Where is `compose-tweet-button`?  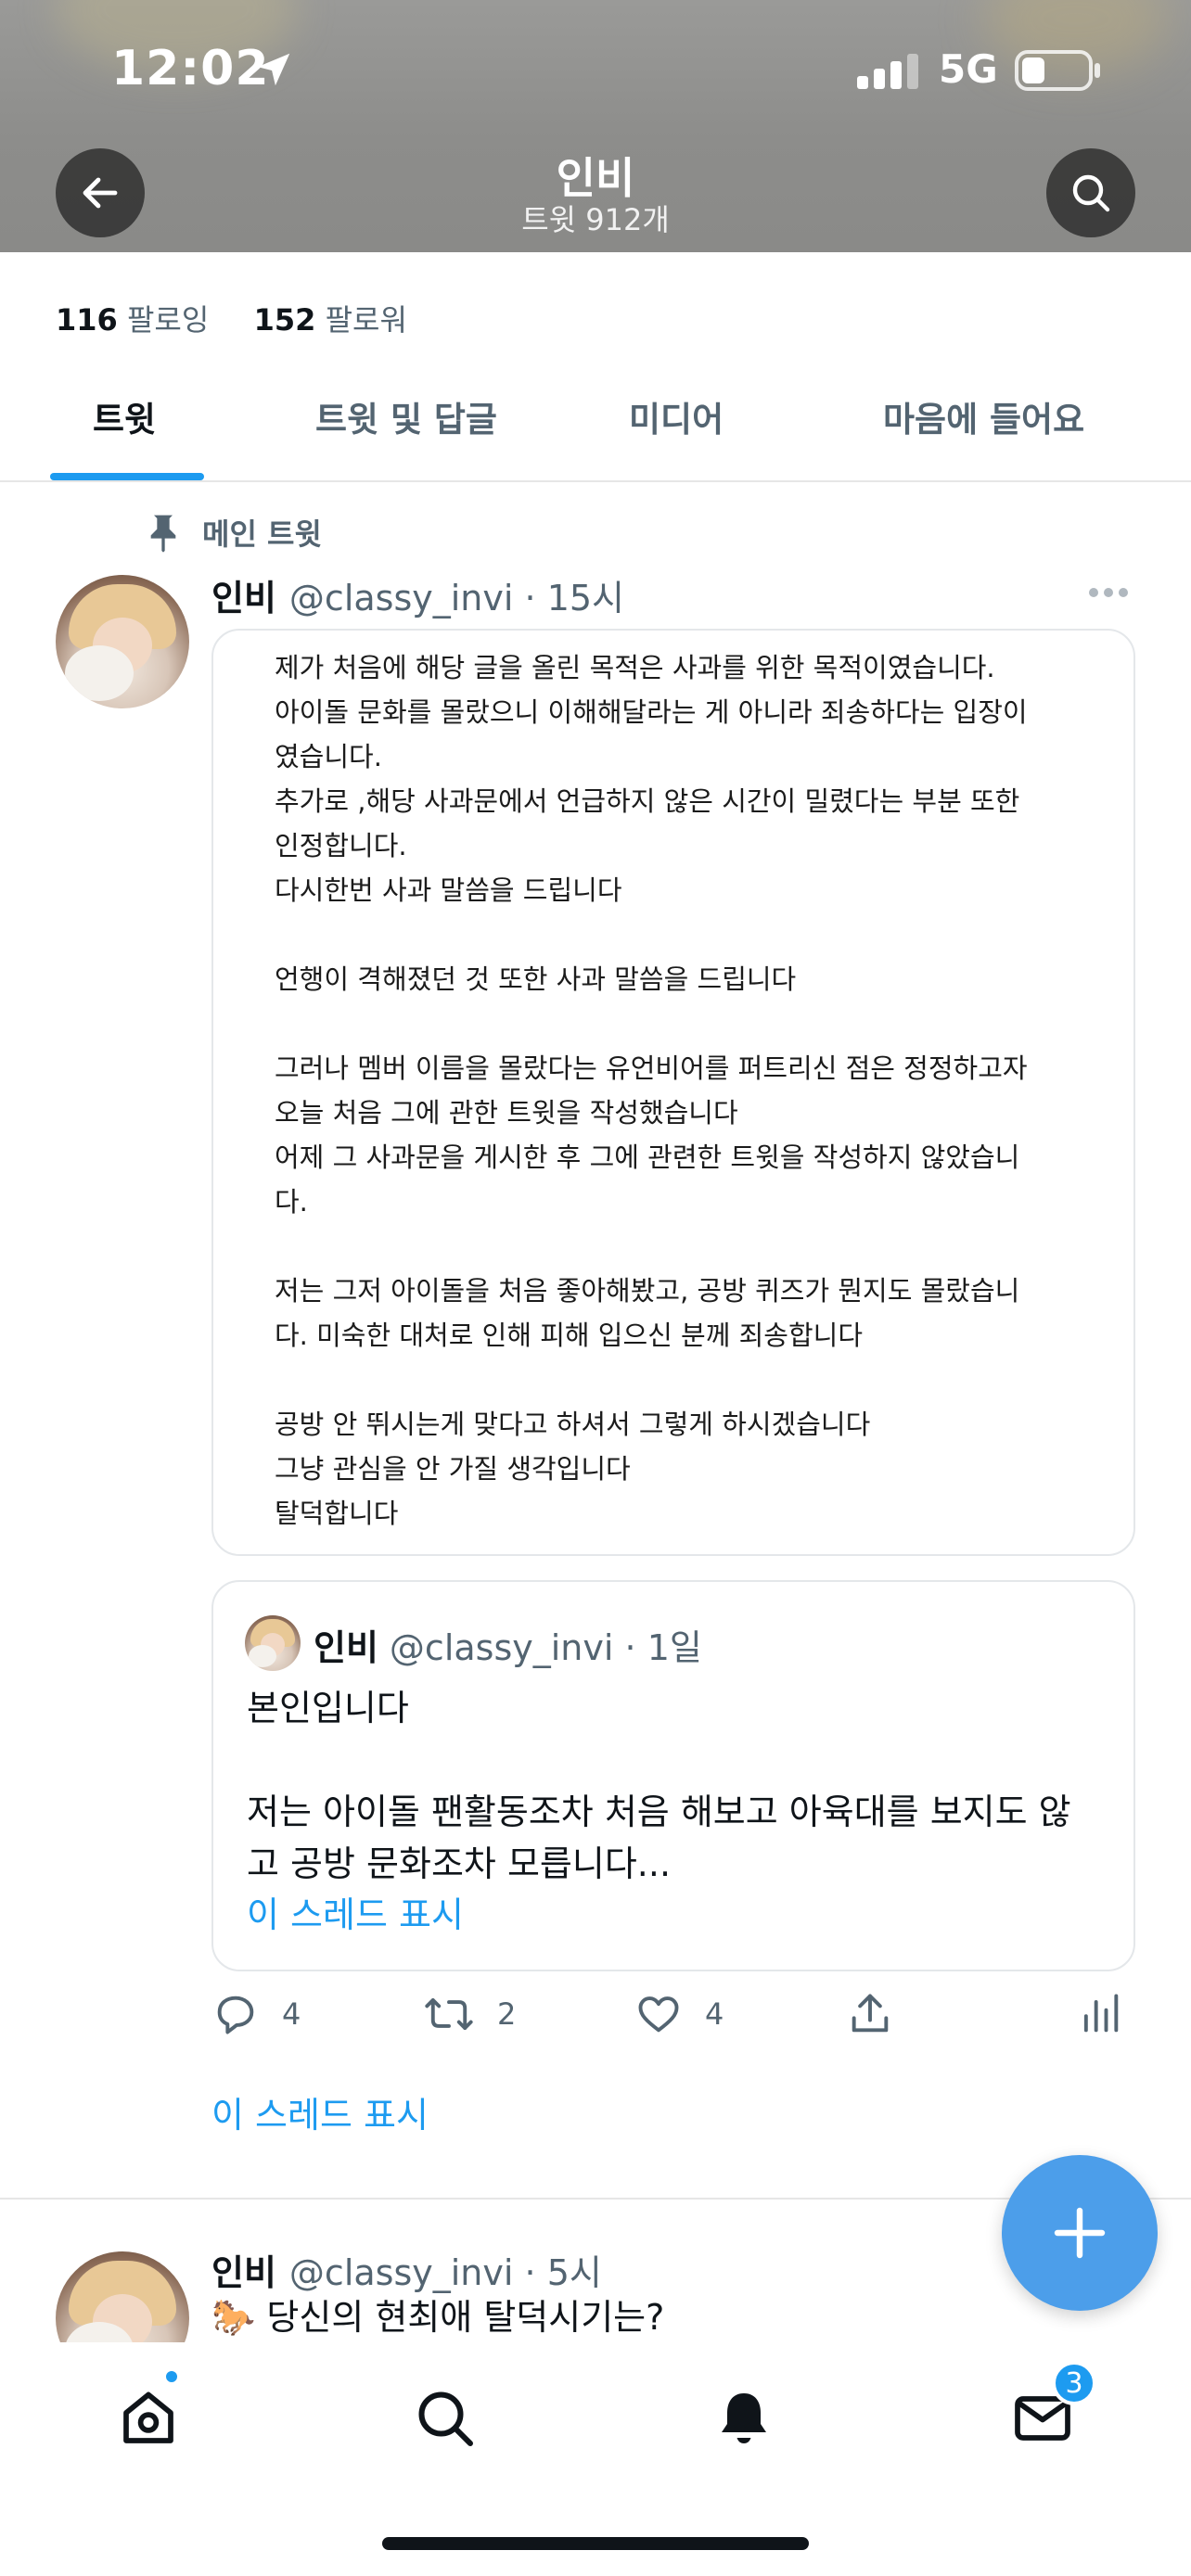
compose-tweet-button is located at coordinates (1080, 2233).